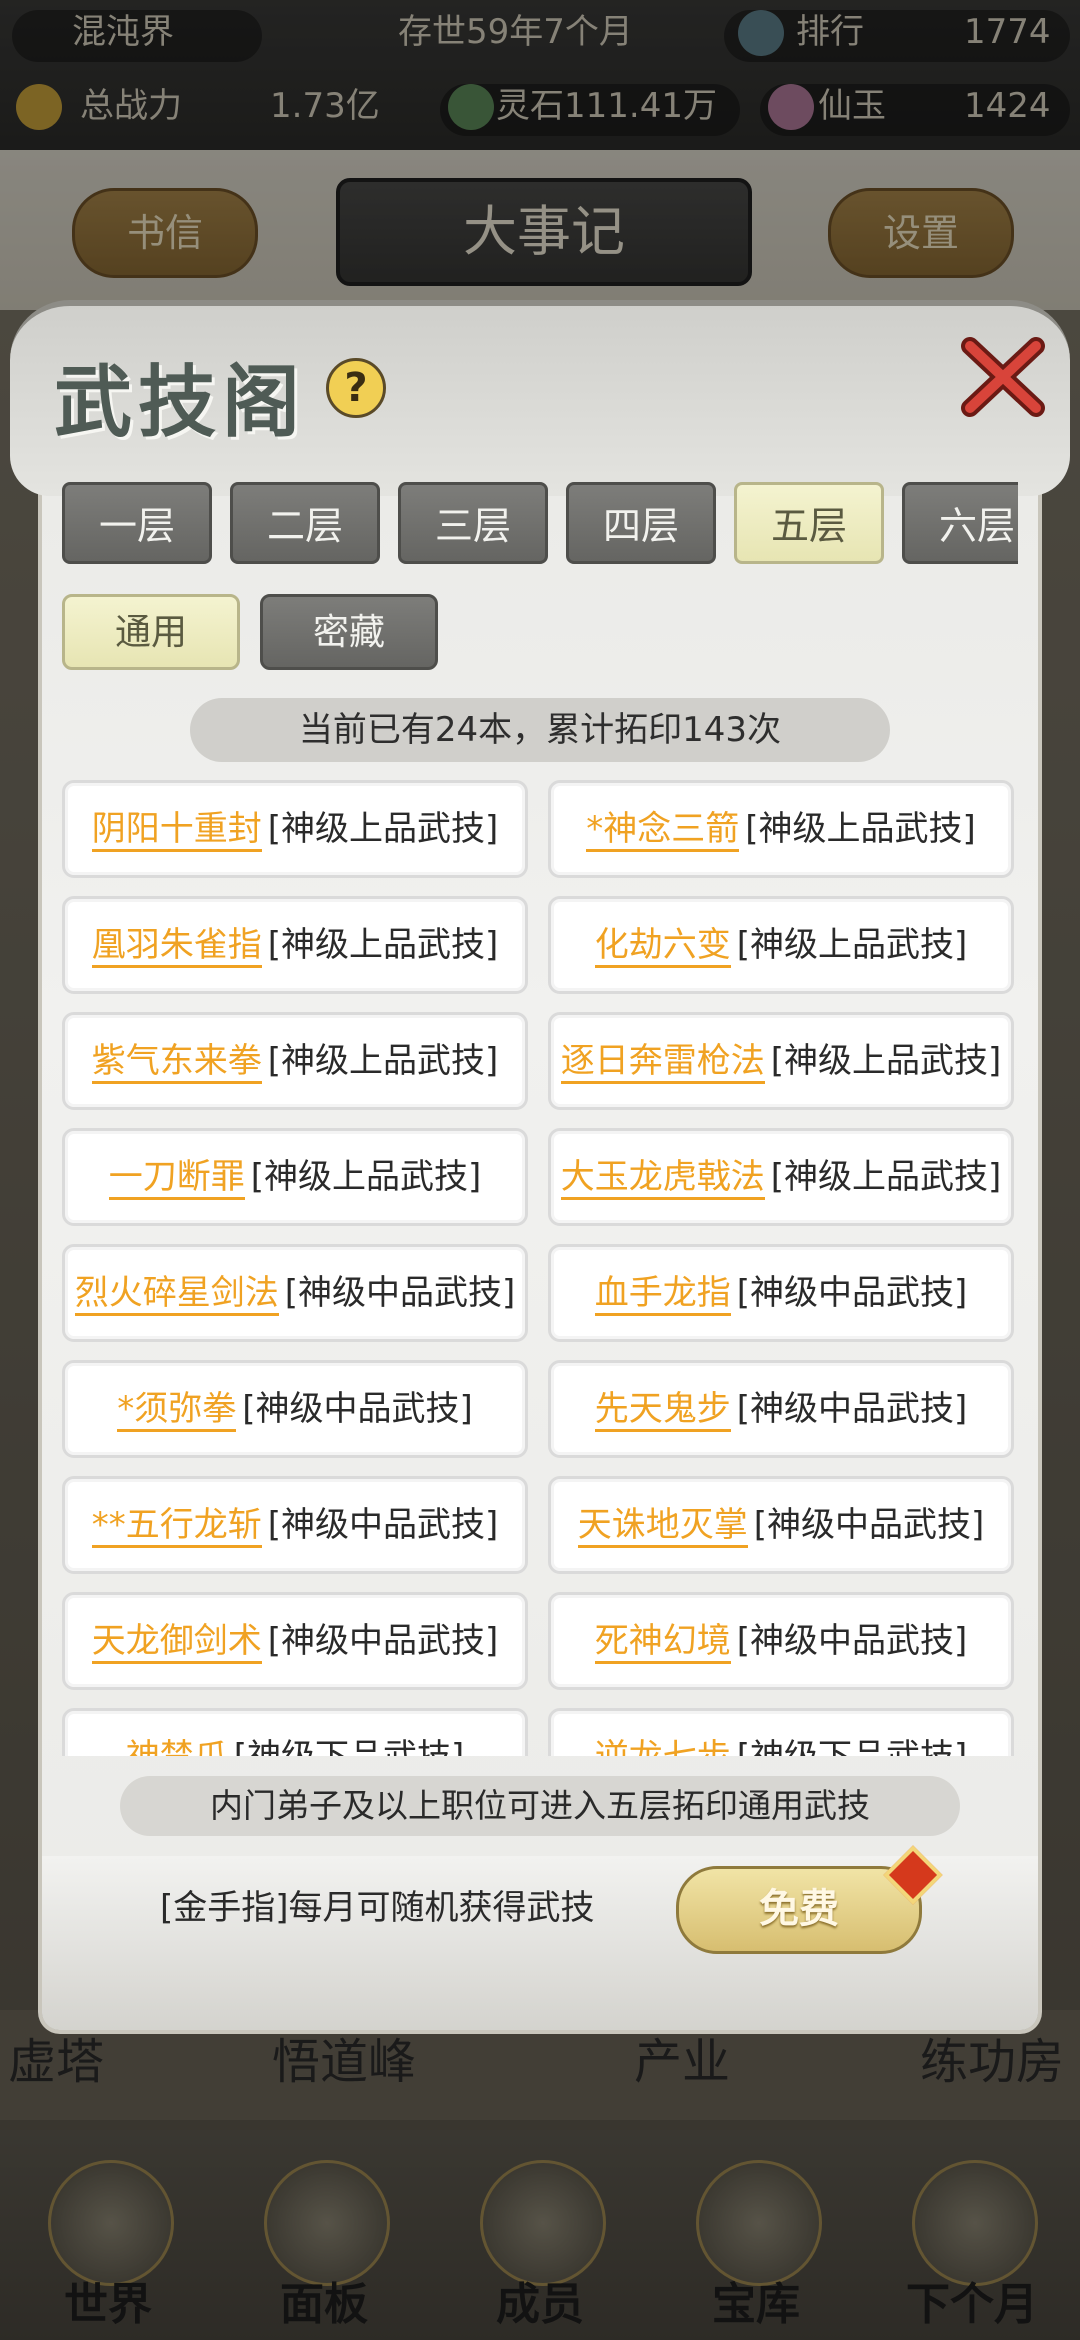 This screenshot has width=1080, height=2340. What do you see at coordinates (781, 1732) in the screenshot?
I see `skill-card: 逆龙七步 [神级下品武技]` at bounding box center [781, 1732].